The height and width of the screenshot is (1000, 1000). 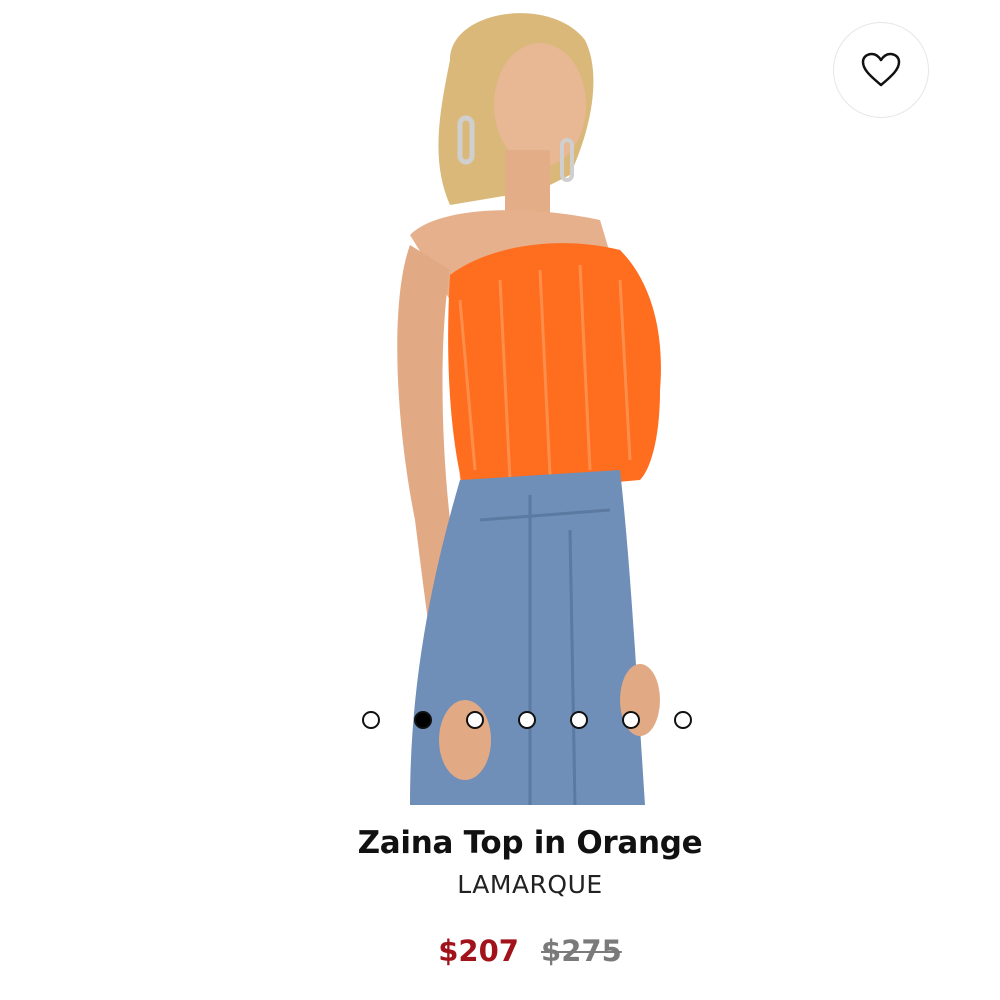 I want to click on wishlist-button, so click(x=881, y=70).